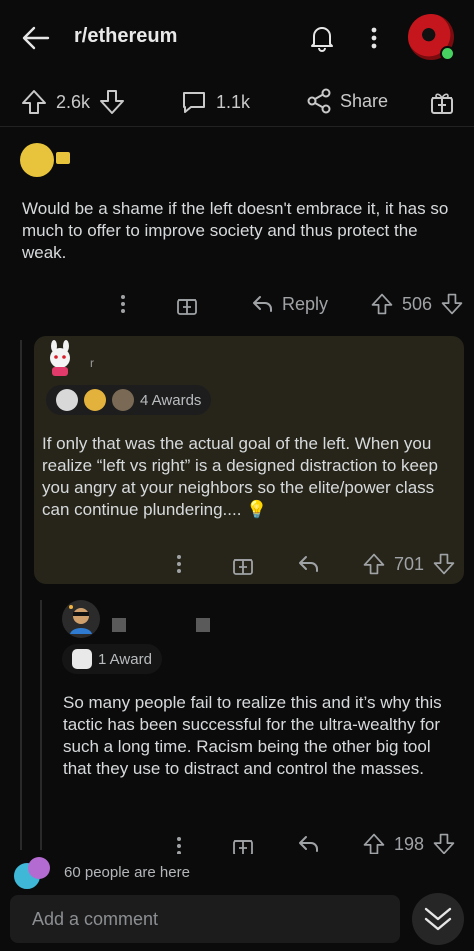 This screenshot has height=951, width=474. I want to click on comments-button: 1.1k, so click(215, 102).